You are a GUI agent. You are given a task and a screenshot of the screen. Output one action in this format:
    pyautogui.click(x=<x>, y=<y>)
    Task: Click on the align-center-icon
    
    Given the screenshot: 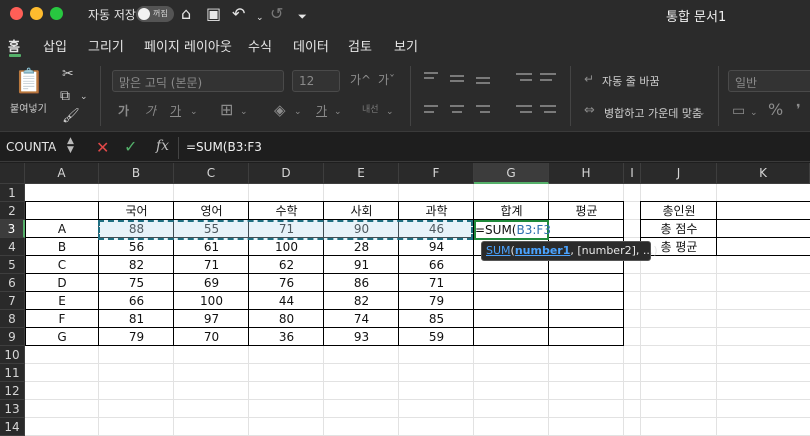 What is the action you would take?
    pyautogui.click(x=457, y=106)
    